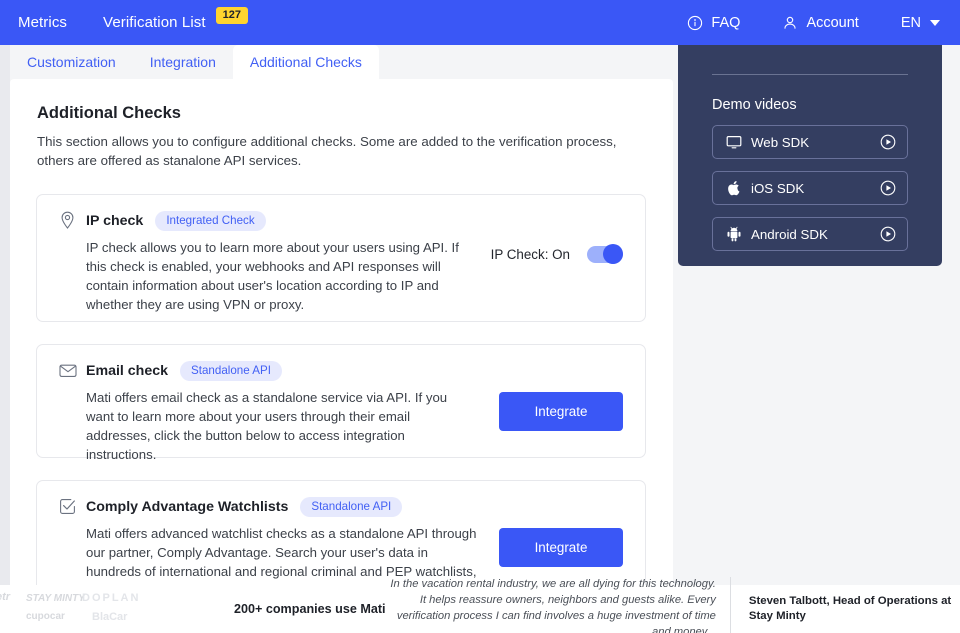 This screenshot has height=633, width=960. Describe the element at coordinates (832, 22) in the screenshot. I see `nav-item-account-label: Account` at that location.